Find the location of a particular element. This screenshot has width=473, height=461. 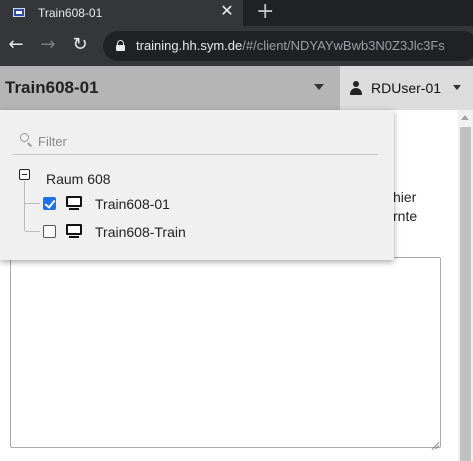

new-tab-icon: + is located at coordinates (265, 12).